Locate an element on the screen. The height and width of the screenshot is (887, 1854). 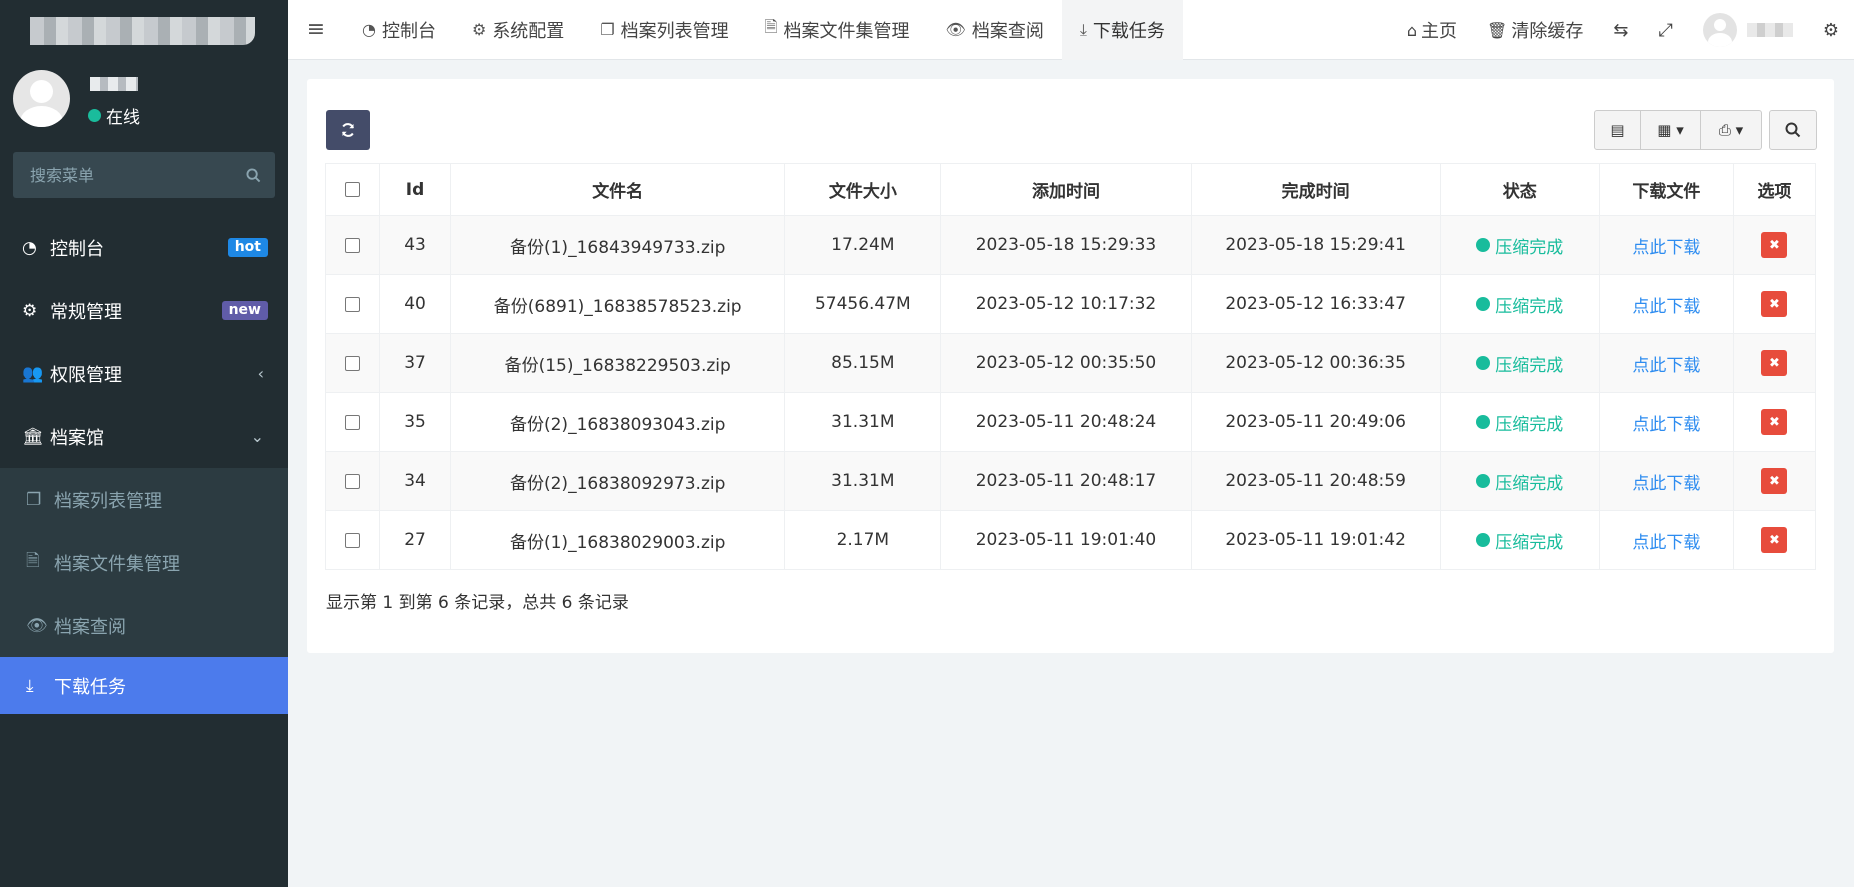
list-icon: ▤ is located at coordinates (1617, 130).